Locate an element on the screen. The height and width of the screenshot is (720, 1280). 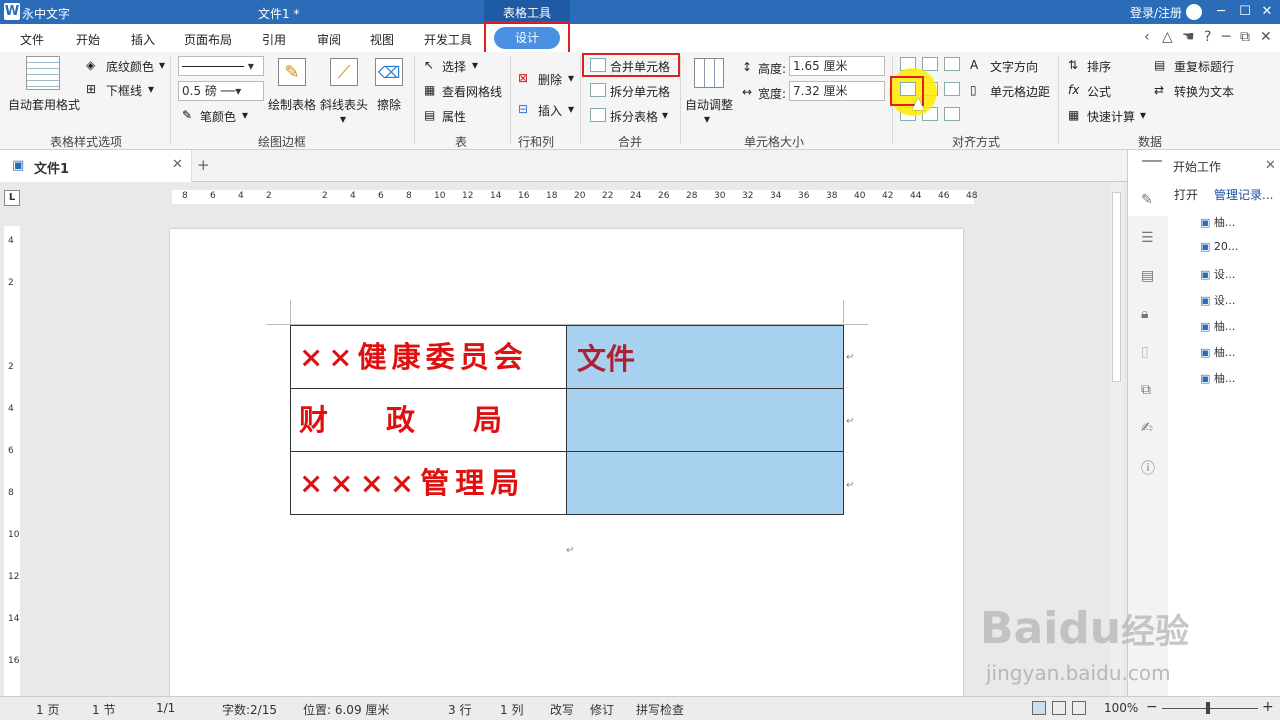
align-middle-right-icon is located at coordinates (952, 89).